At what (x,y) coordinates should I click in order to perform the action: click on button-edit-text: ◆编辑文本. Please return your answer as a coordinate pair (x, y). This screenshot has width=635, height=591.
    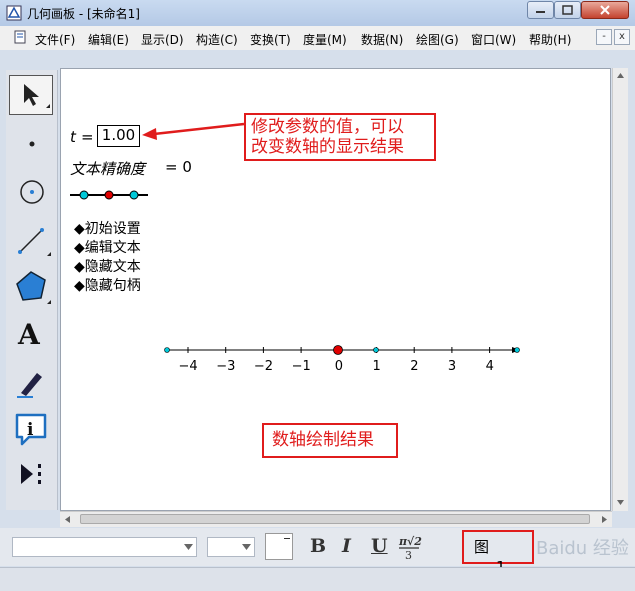
    Looking at the image, I should click on (107, 247).